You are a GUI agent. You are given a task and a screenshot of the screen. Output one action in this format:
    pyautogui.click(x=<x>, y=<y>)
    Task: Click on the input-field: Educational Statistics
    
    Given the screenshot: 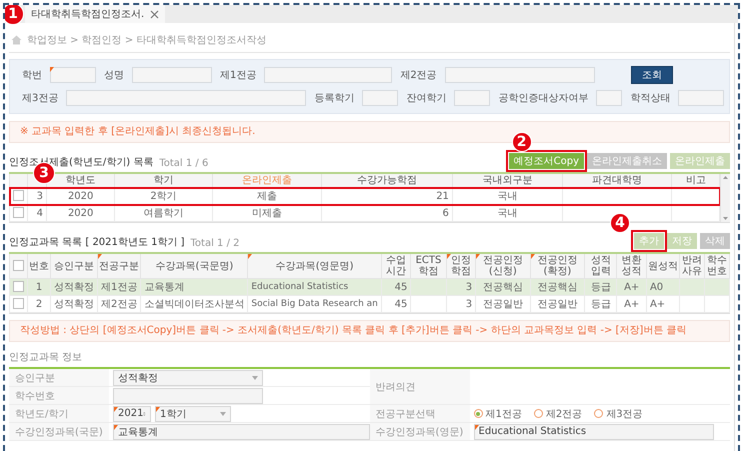 What is the action you would take?
    pyautogui.click(x=594, y=432)
    